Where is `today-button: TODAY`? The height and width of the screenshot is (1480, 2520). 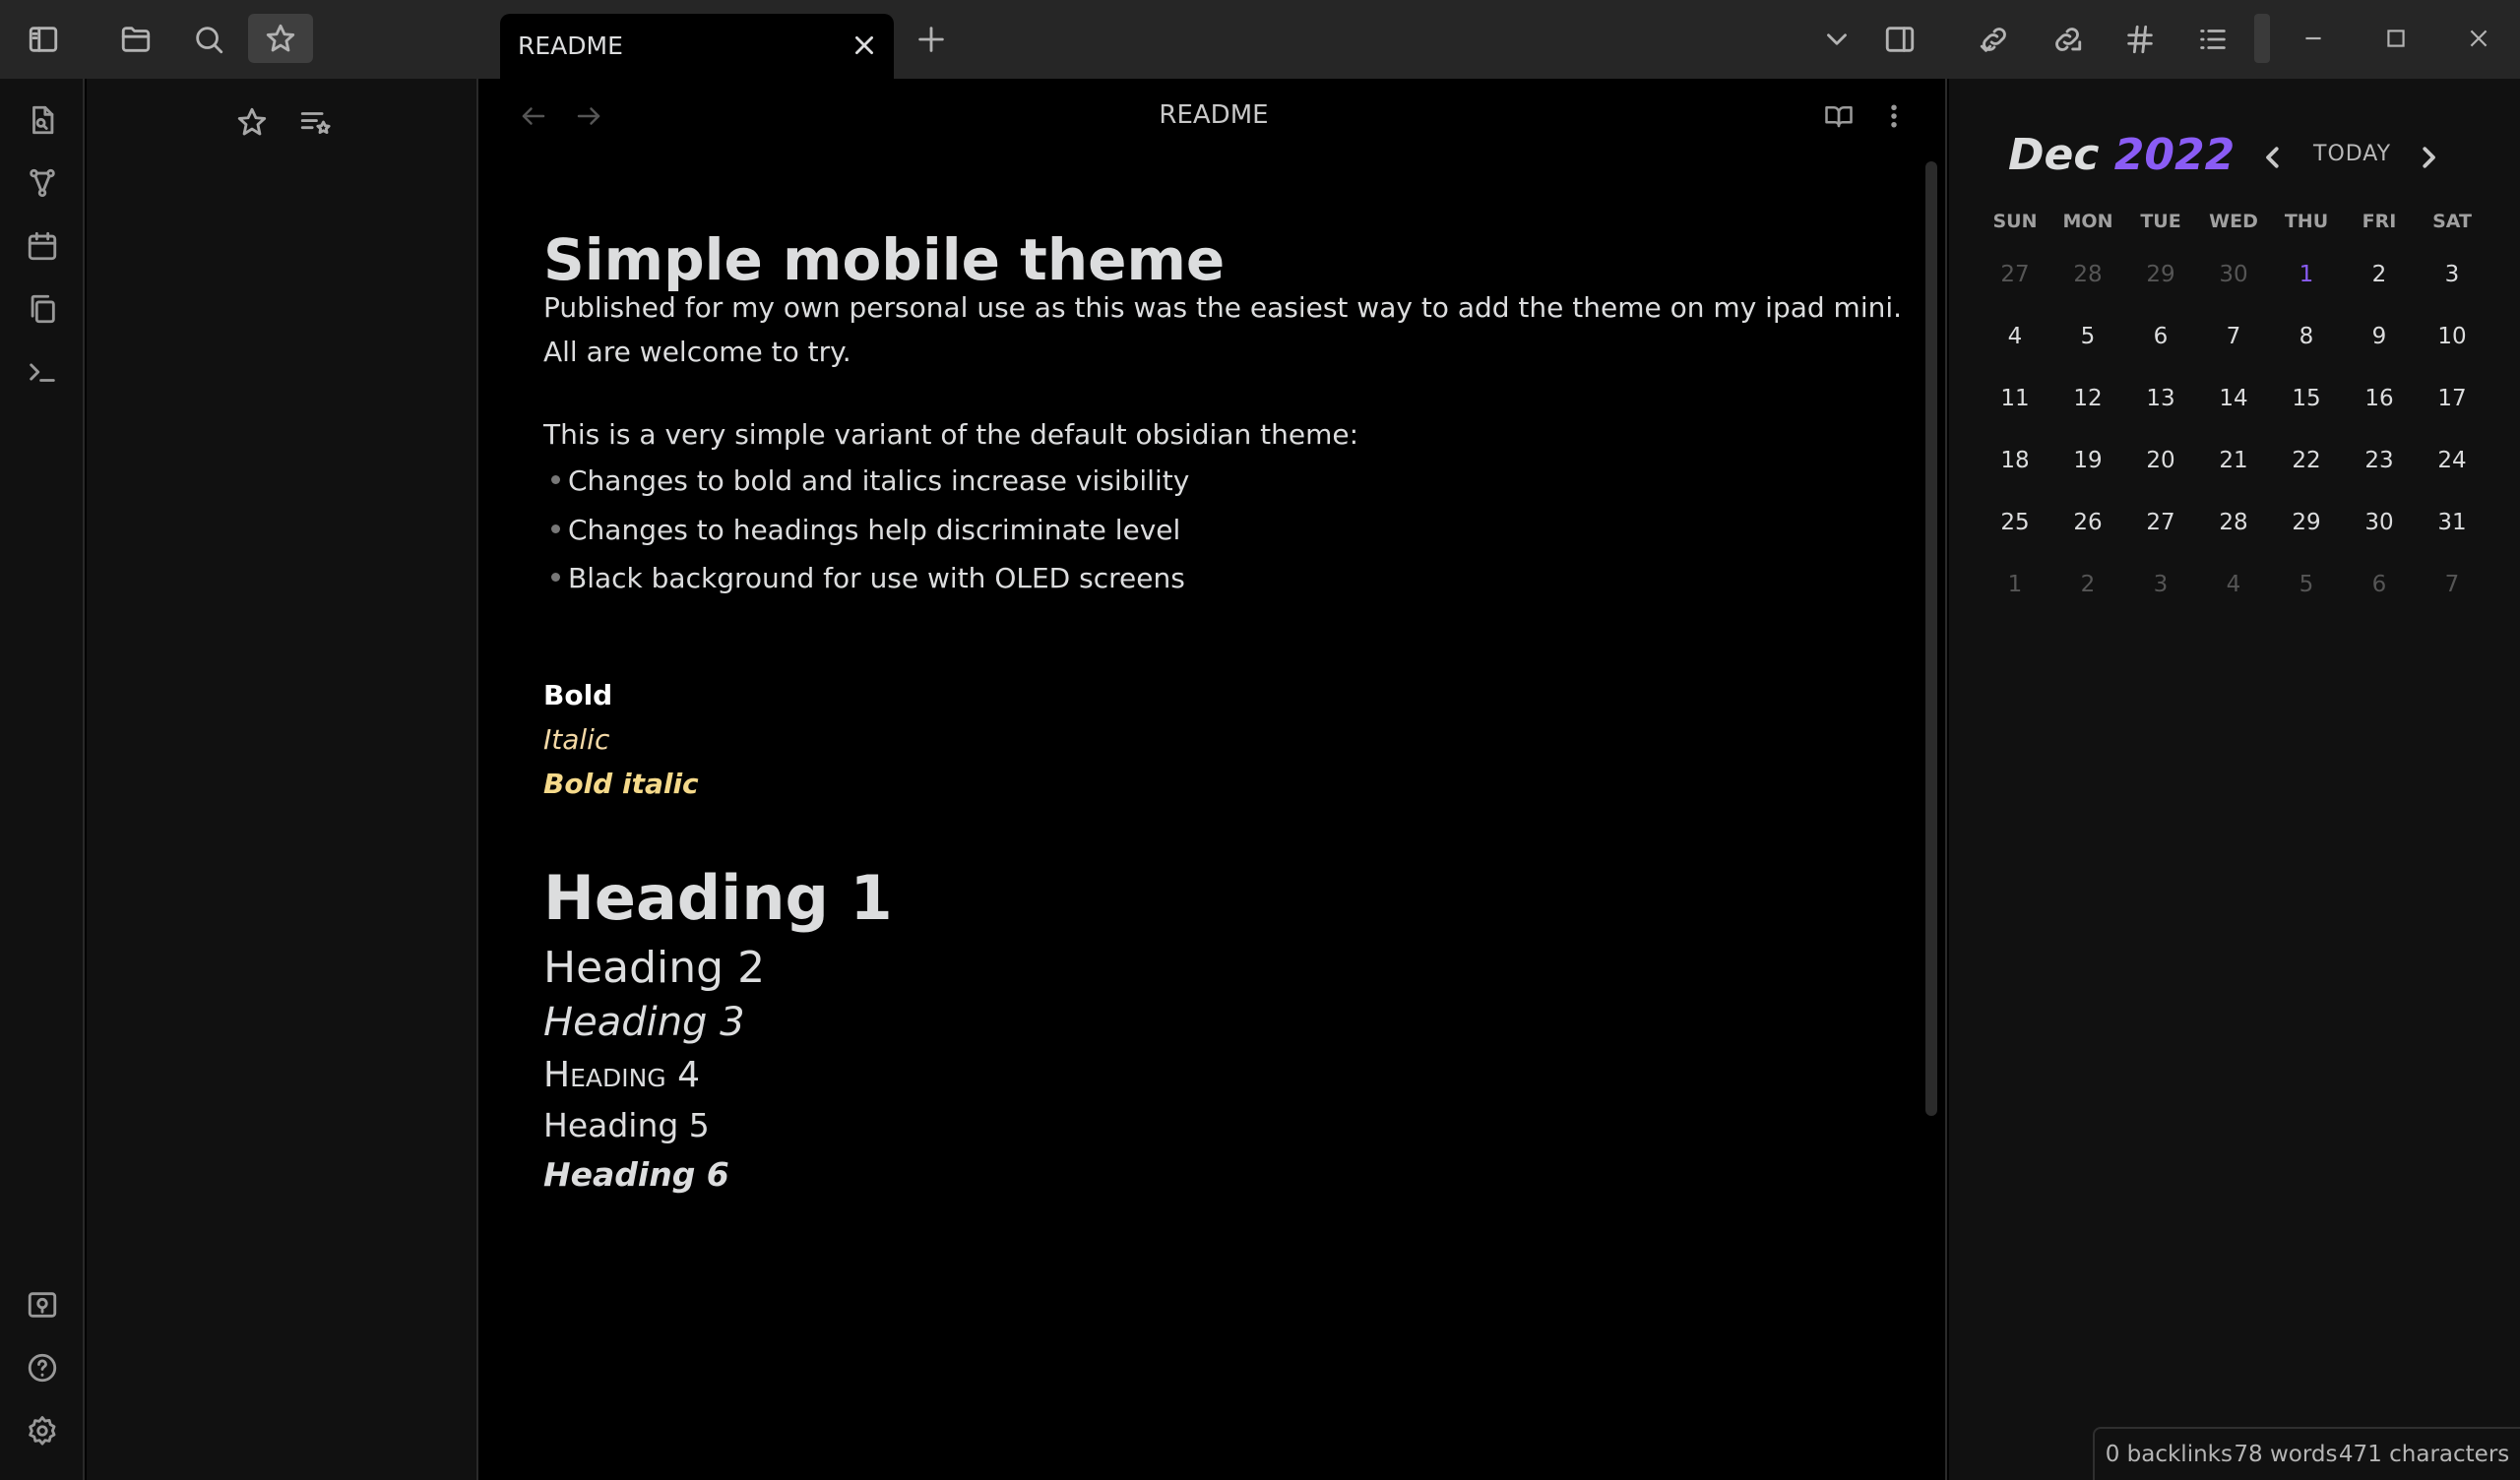 today-button: TODAY is located at coordinates (2352, 154).